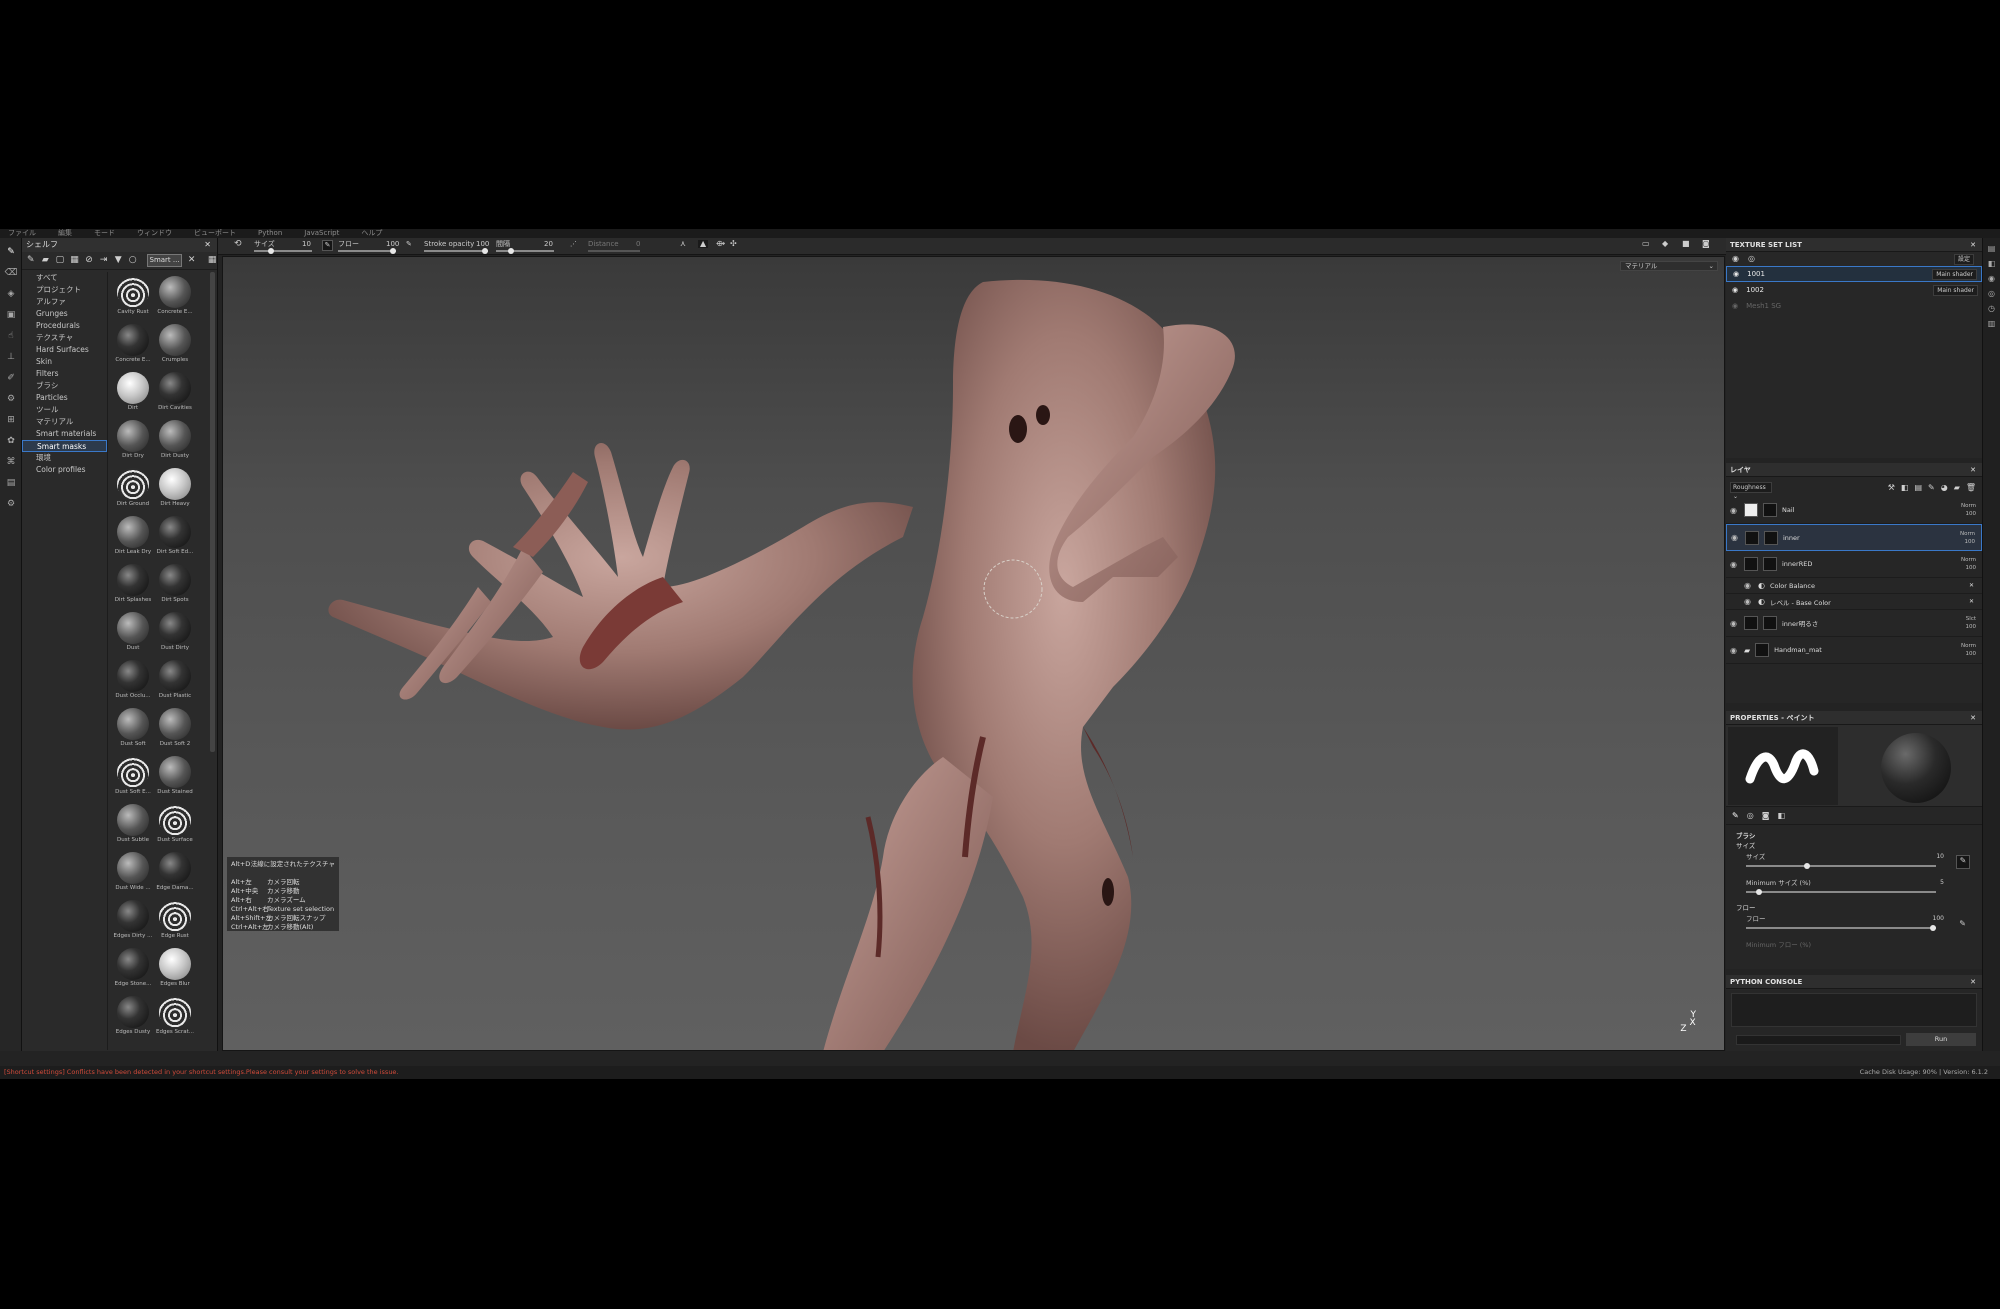 This screenshot has width=2000, height=1309. What do you see at coordinates (175, 635) in the screenshot?
I see `shelf-asset: Dust Dirty` at bounding box center [175, 635].